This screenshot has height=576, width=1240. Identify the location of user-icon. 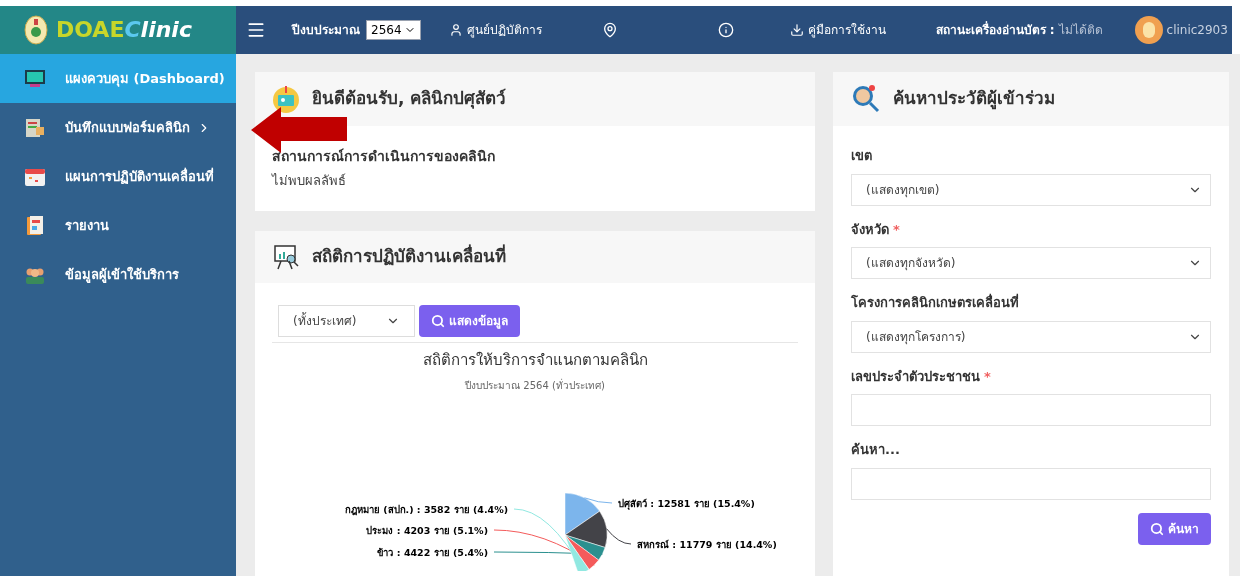
(455, 30).